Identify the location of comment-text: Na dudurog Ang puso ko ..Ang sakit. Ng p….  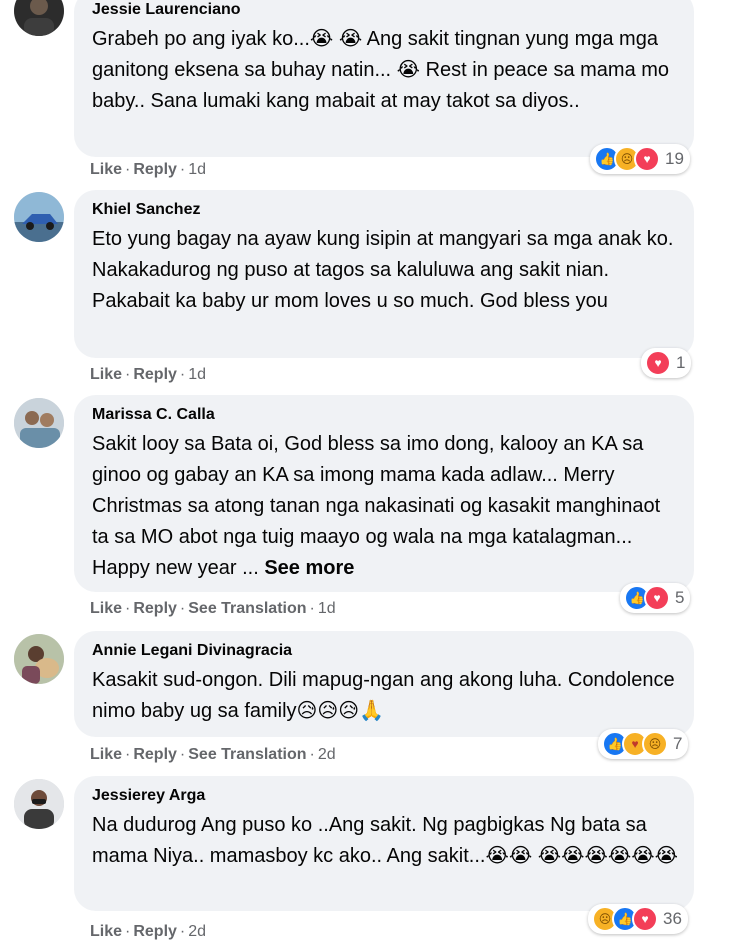
(385, 840).